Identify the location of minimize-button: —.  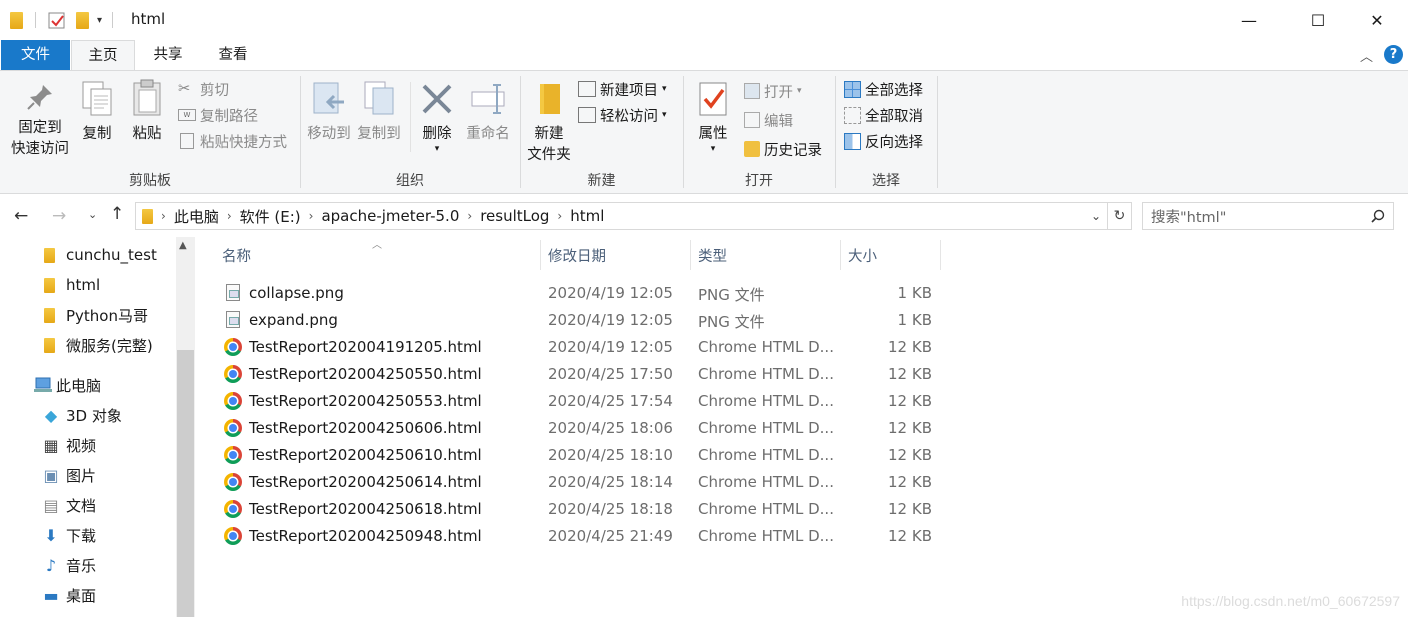
(1249, 20).